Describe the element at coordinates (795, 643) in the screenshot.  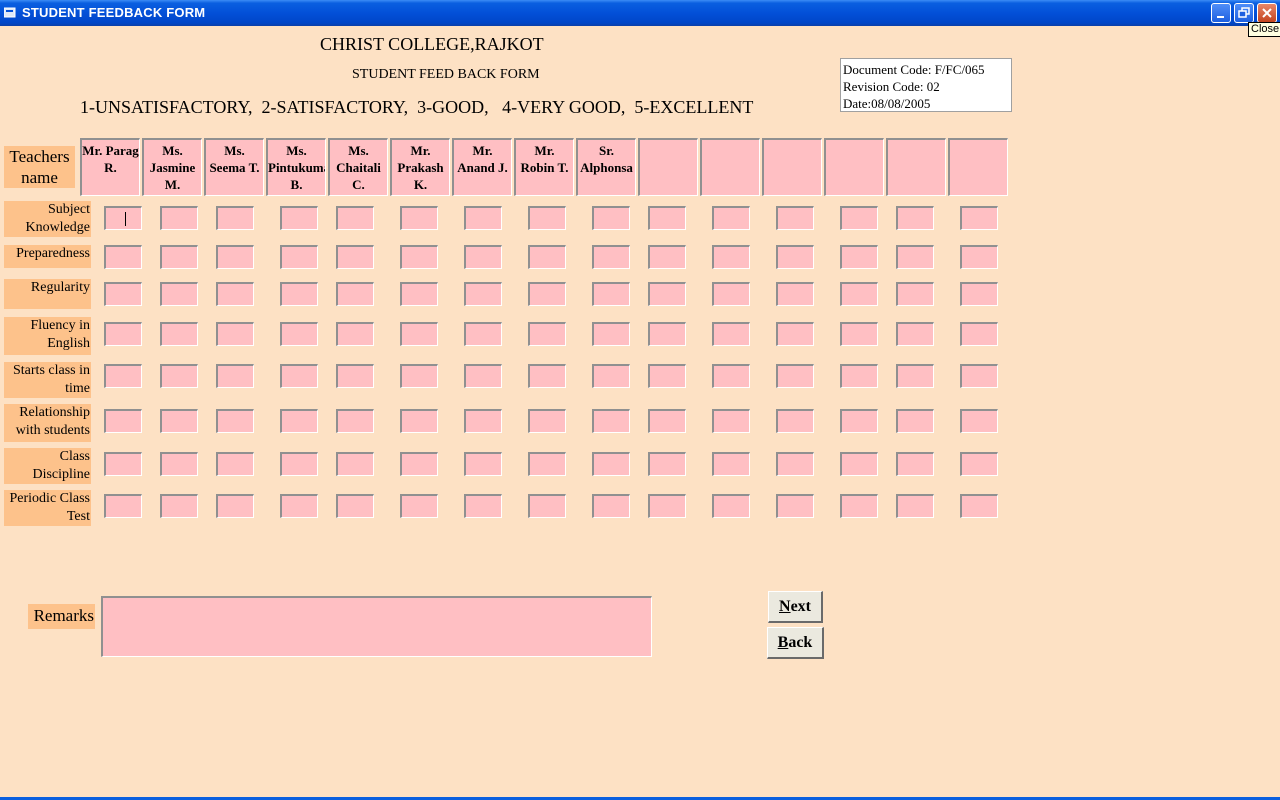
I see `back-button: Back` at that location.